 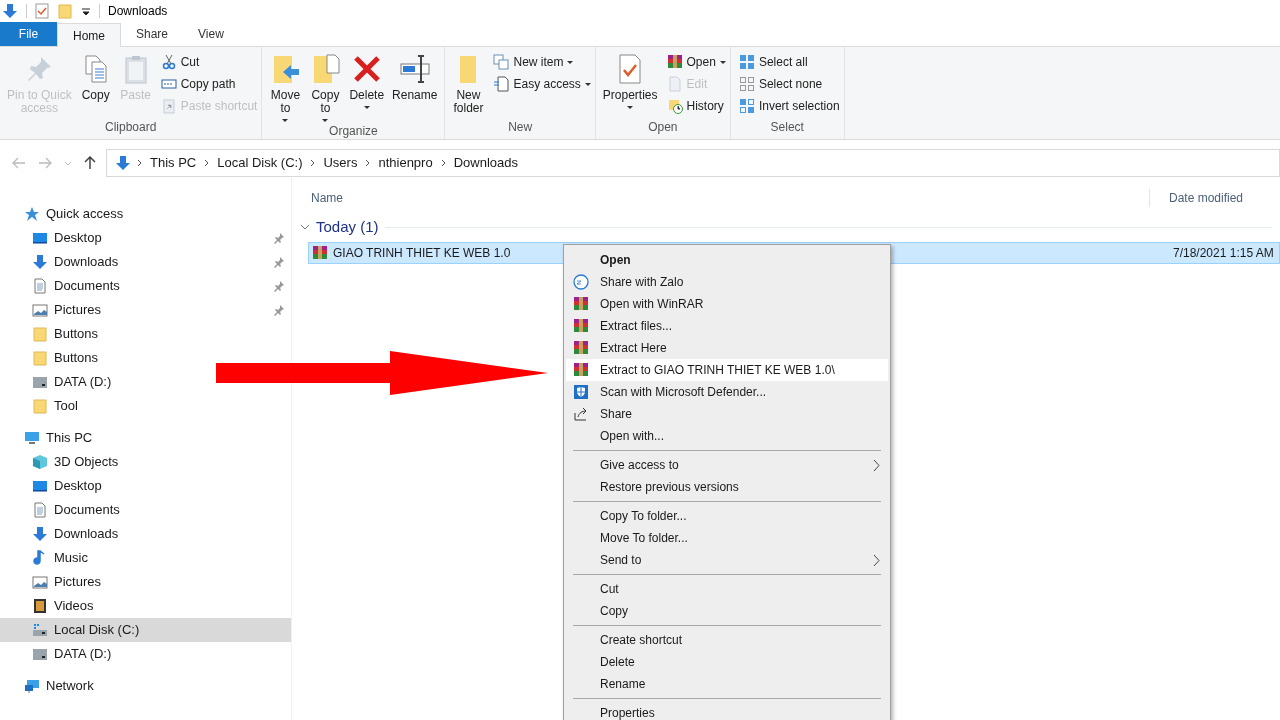 I want to click on window-title: Downloads, so click(x=138, y=11).